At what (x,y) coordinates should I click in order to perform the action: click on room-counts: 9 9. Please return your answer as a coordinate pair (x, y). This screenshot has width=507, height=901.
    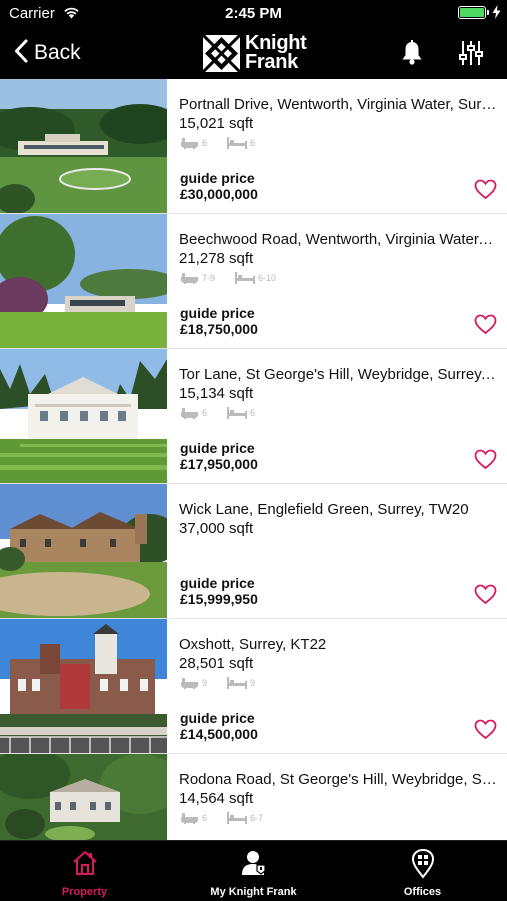
    Looking at the image, I should click on (227, 683).